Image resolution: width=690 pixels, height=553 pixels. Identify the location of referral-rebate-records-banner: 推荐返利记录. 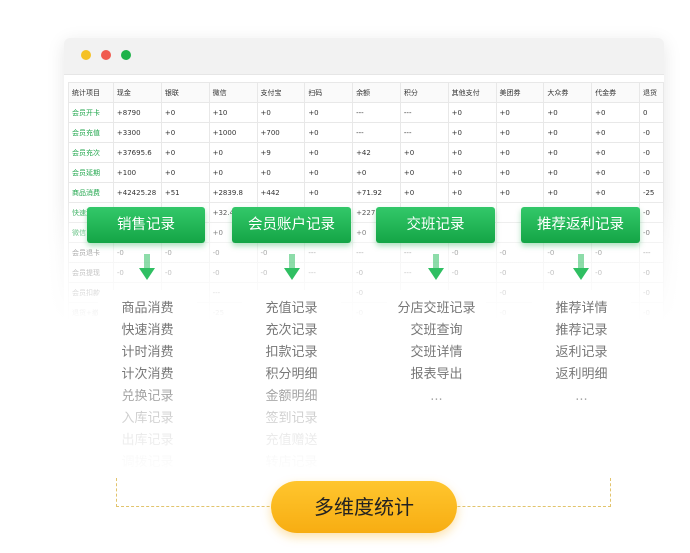
(580, 225).